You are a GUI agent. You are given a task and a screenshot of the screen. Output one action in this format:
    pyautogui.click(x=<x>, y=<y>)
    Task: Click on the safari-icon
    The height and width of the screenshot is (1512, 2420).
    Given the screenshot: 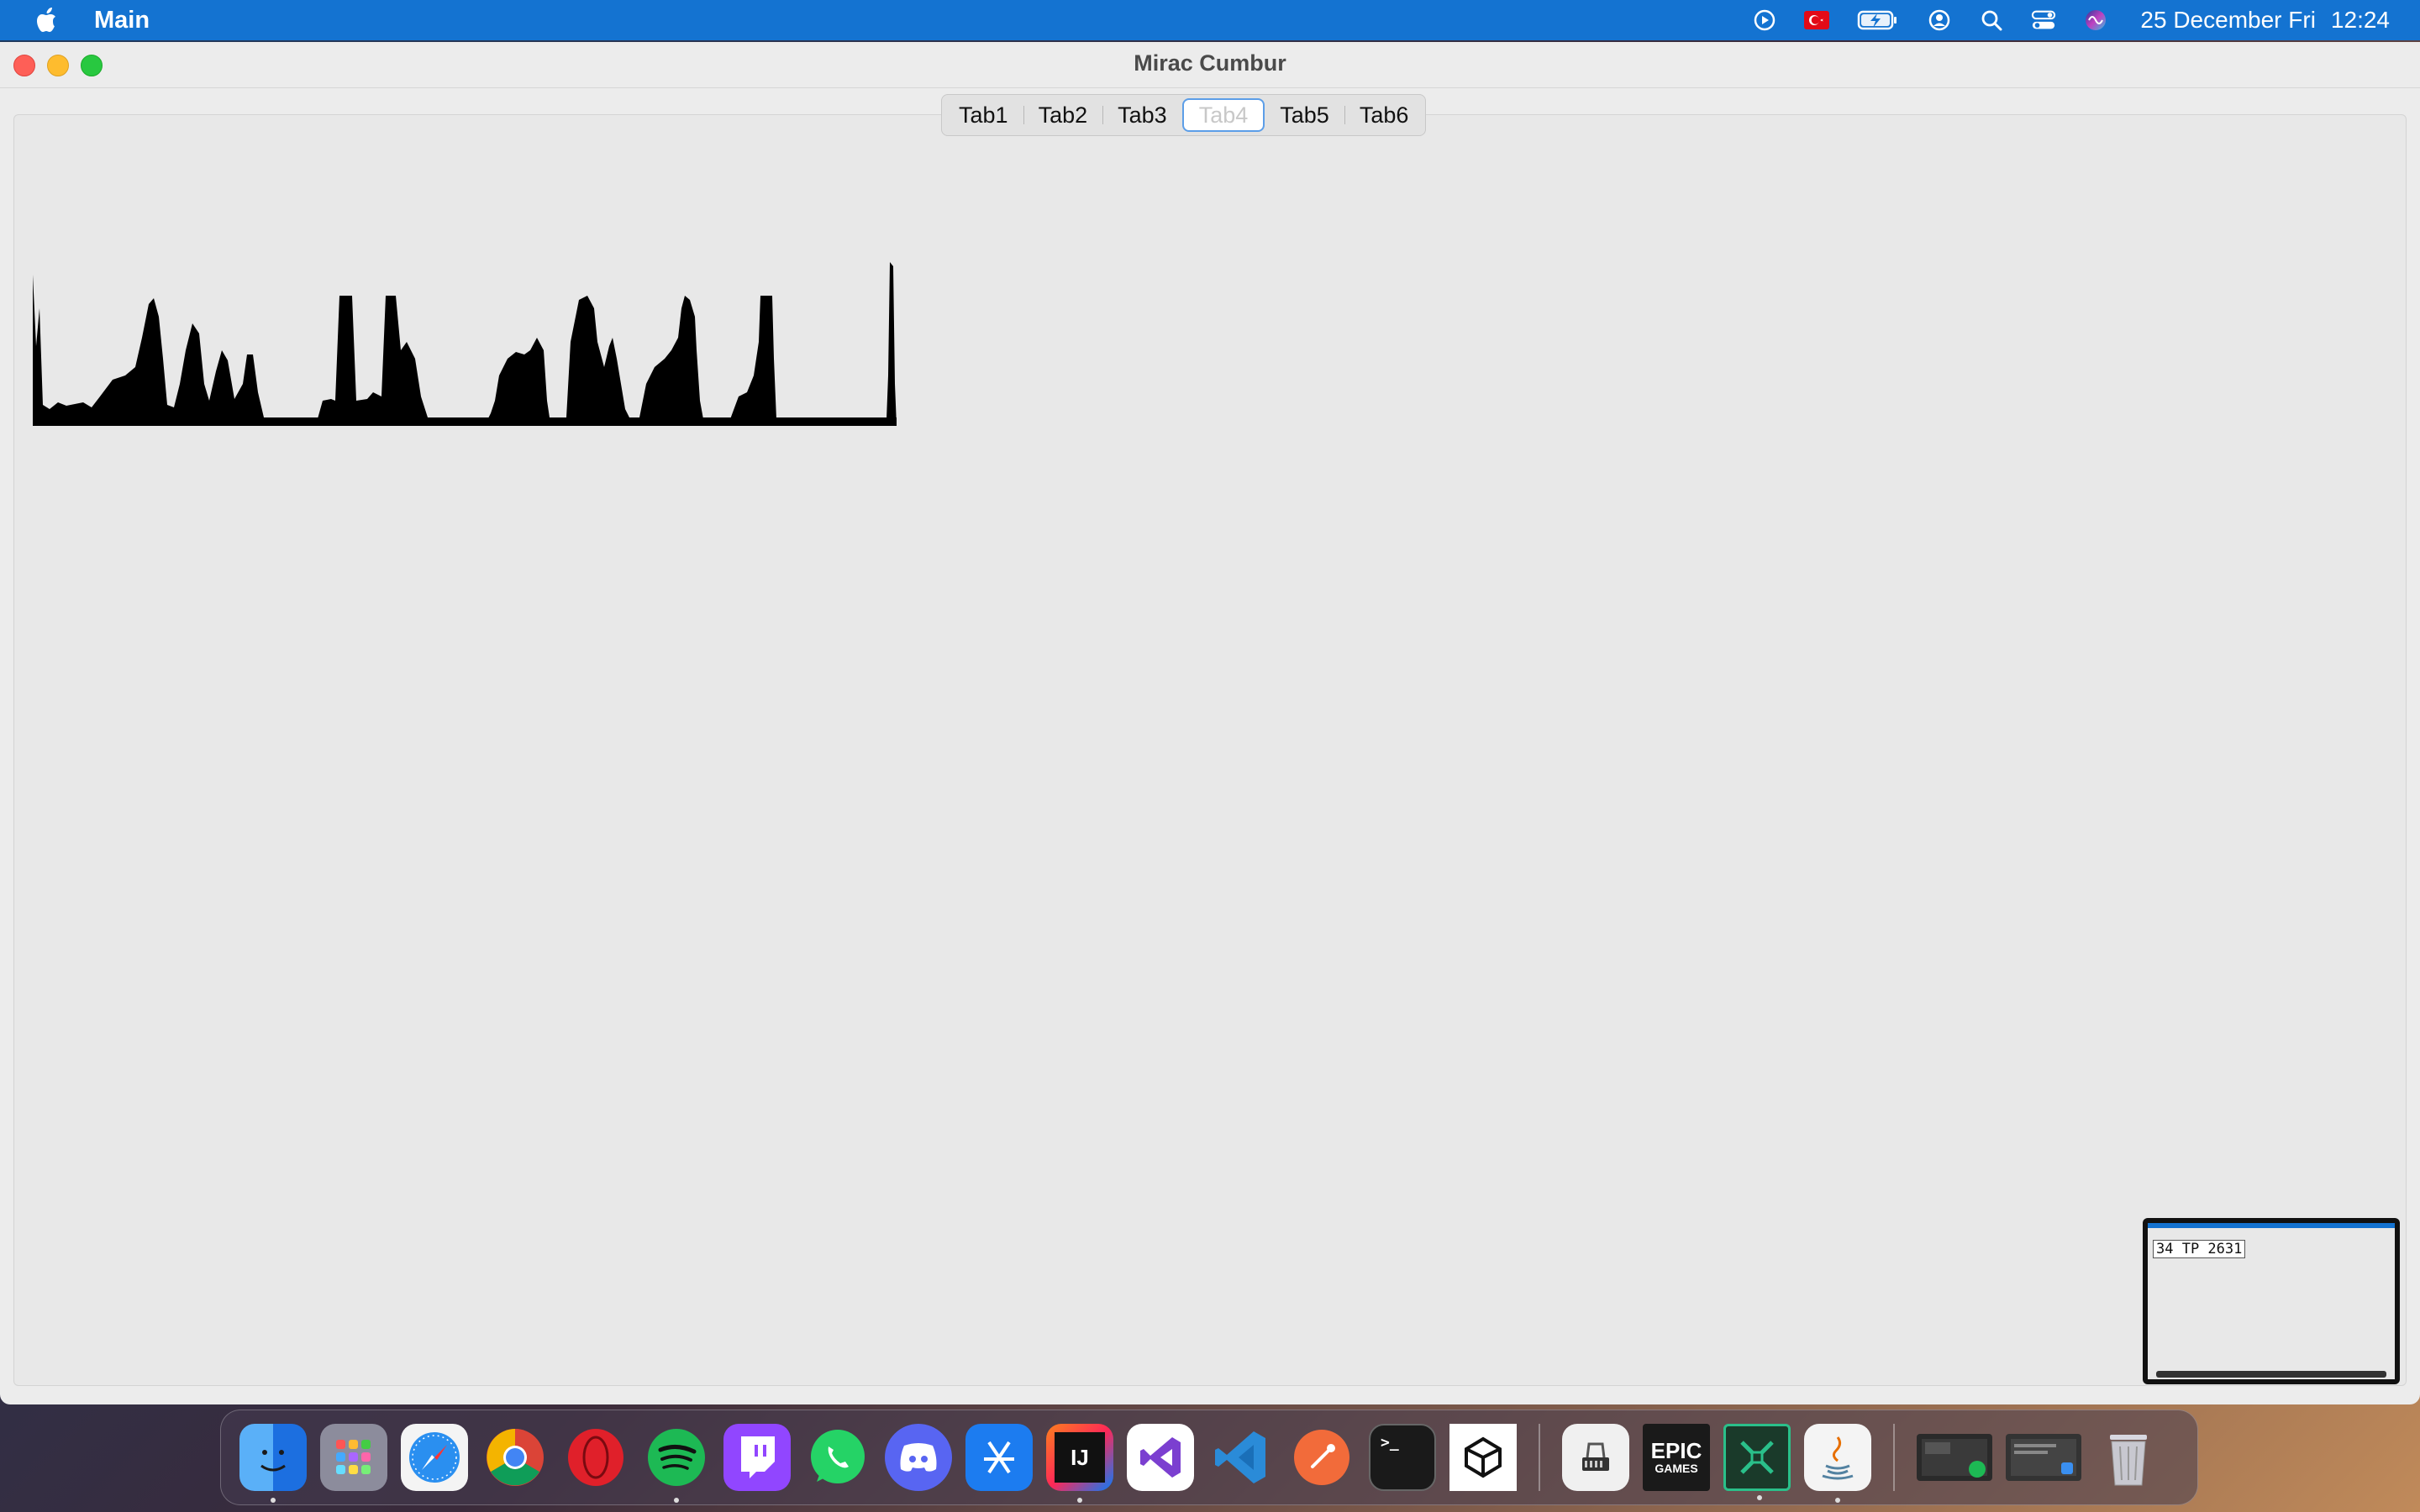 What is the action you would take?
    pyautogui.click(x=435, y=1457)
    